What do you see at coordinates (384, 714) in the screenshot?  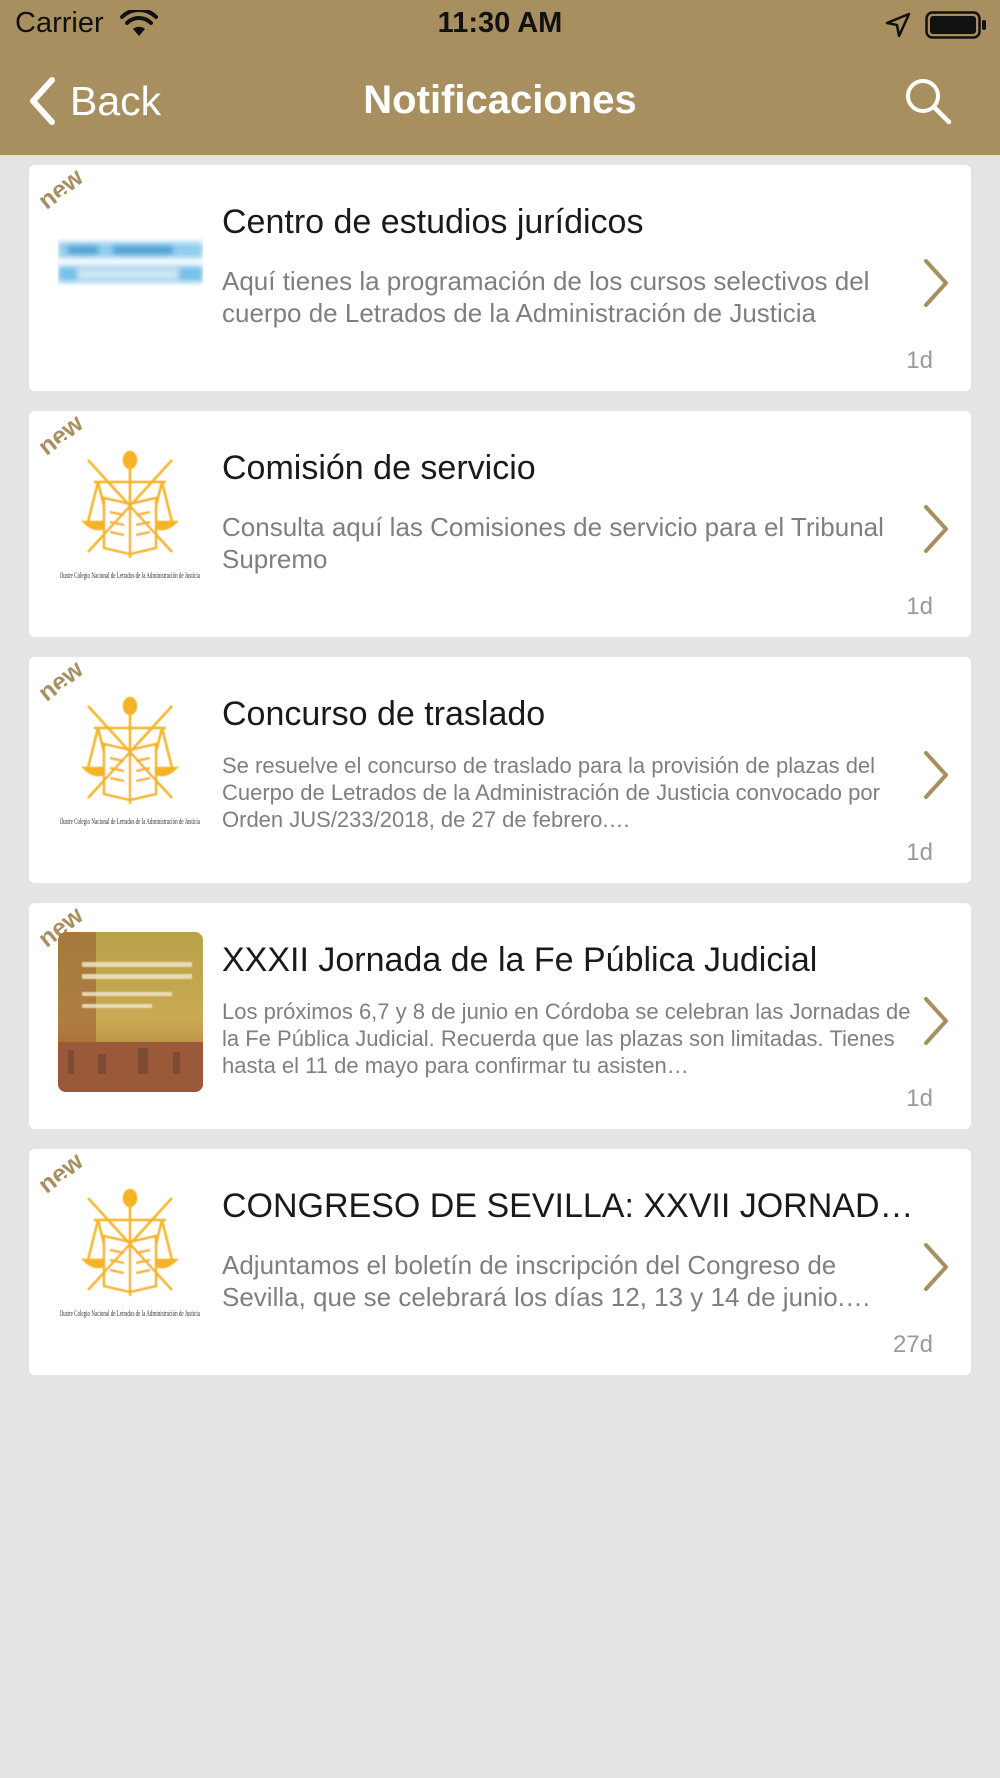 I see `notification-title: Concurso de traslado` at bounding box center [384, 714].